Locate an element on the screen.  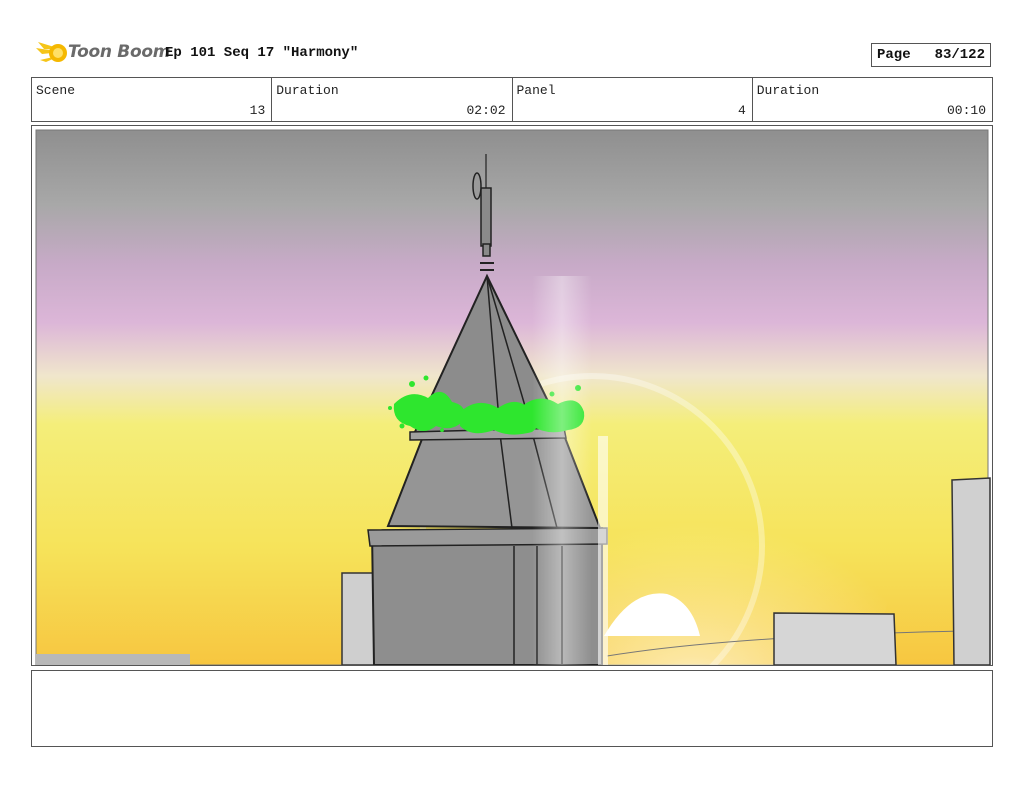
scene-duration-label: Duration is located at coordinates (307, 90).